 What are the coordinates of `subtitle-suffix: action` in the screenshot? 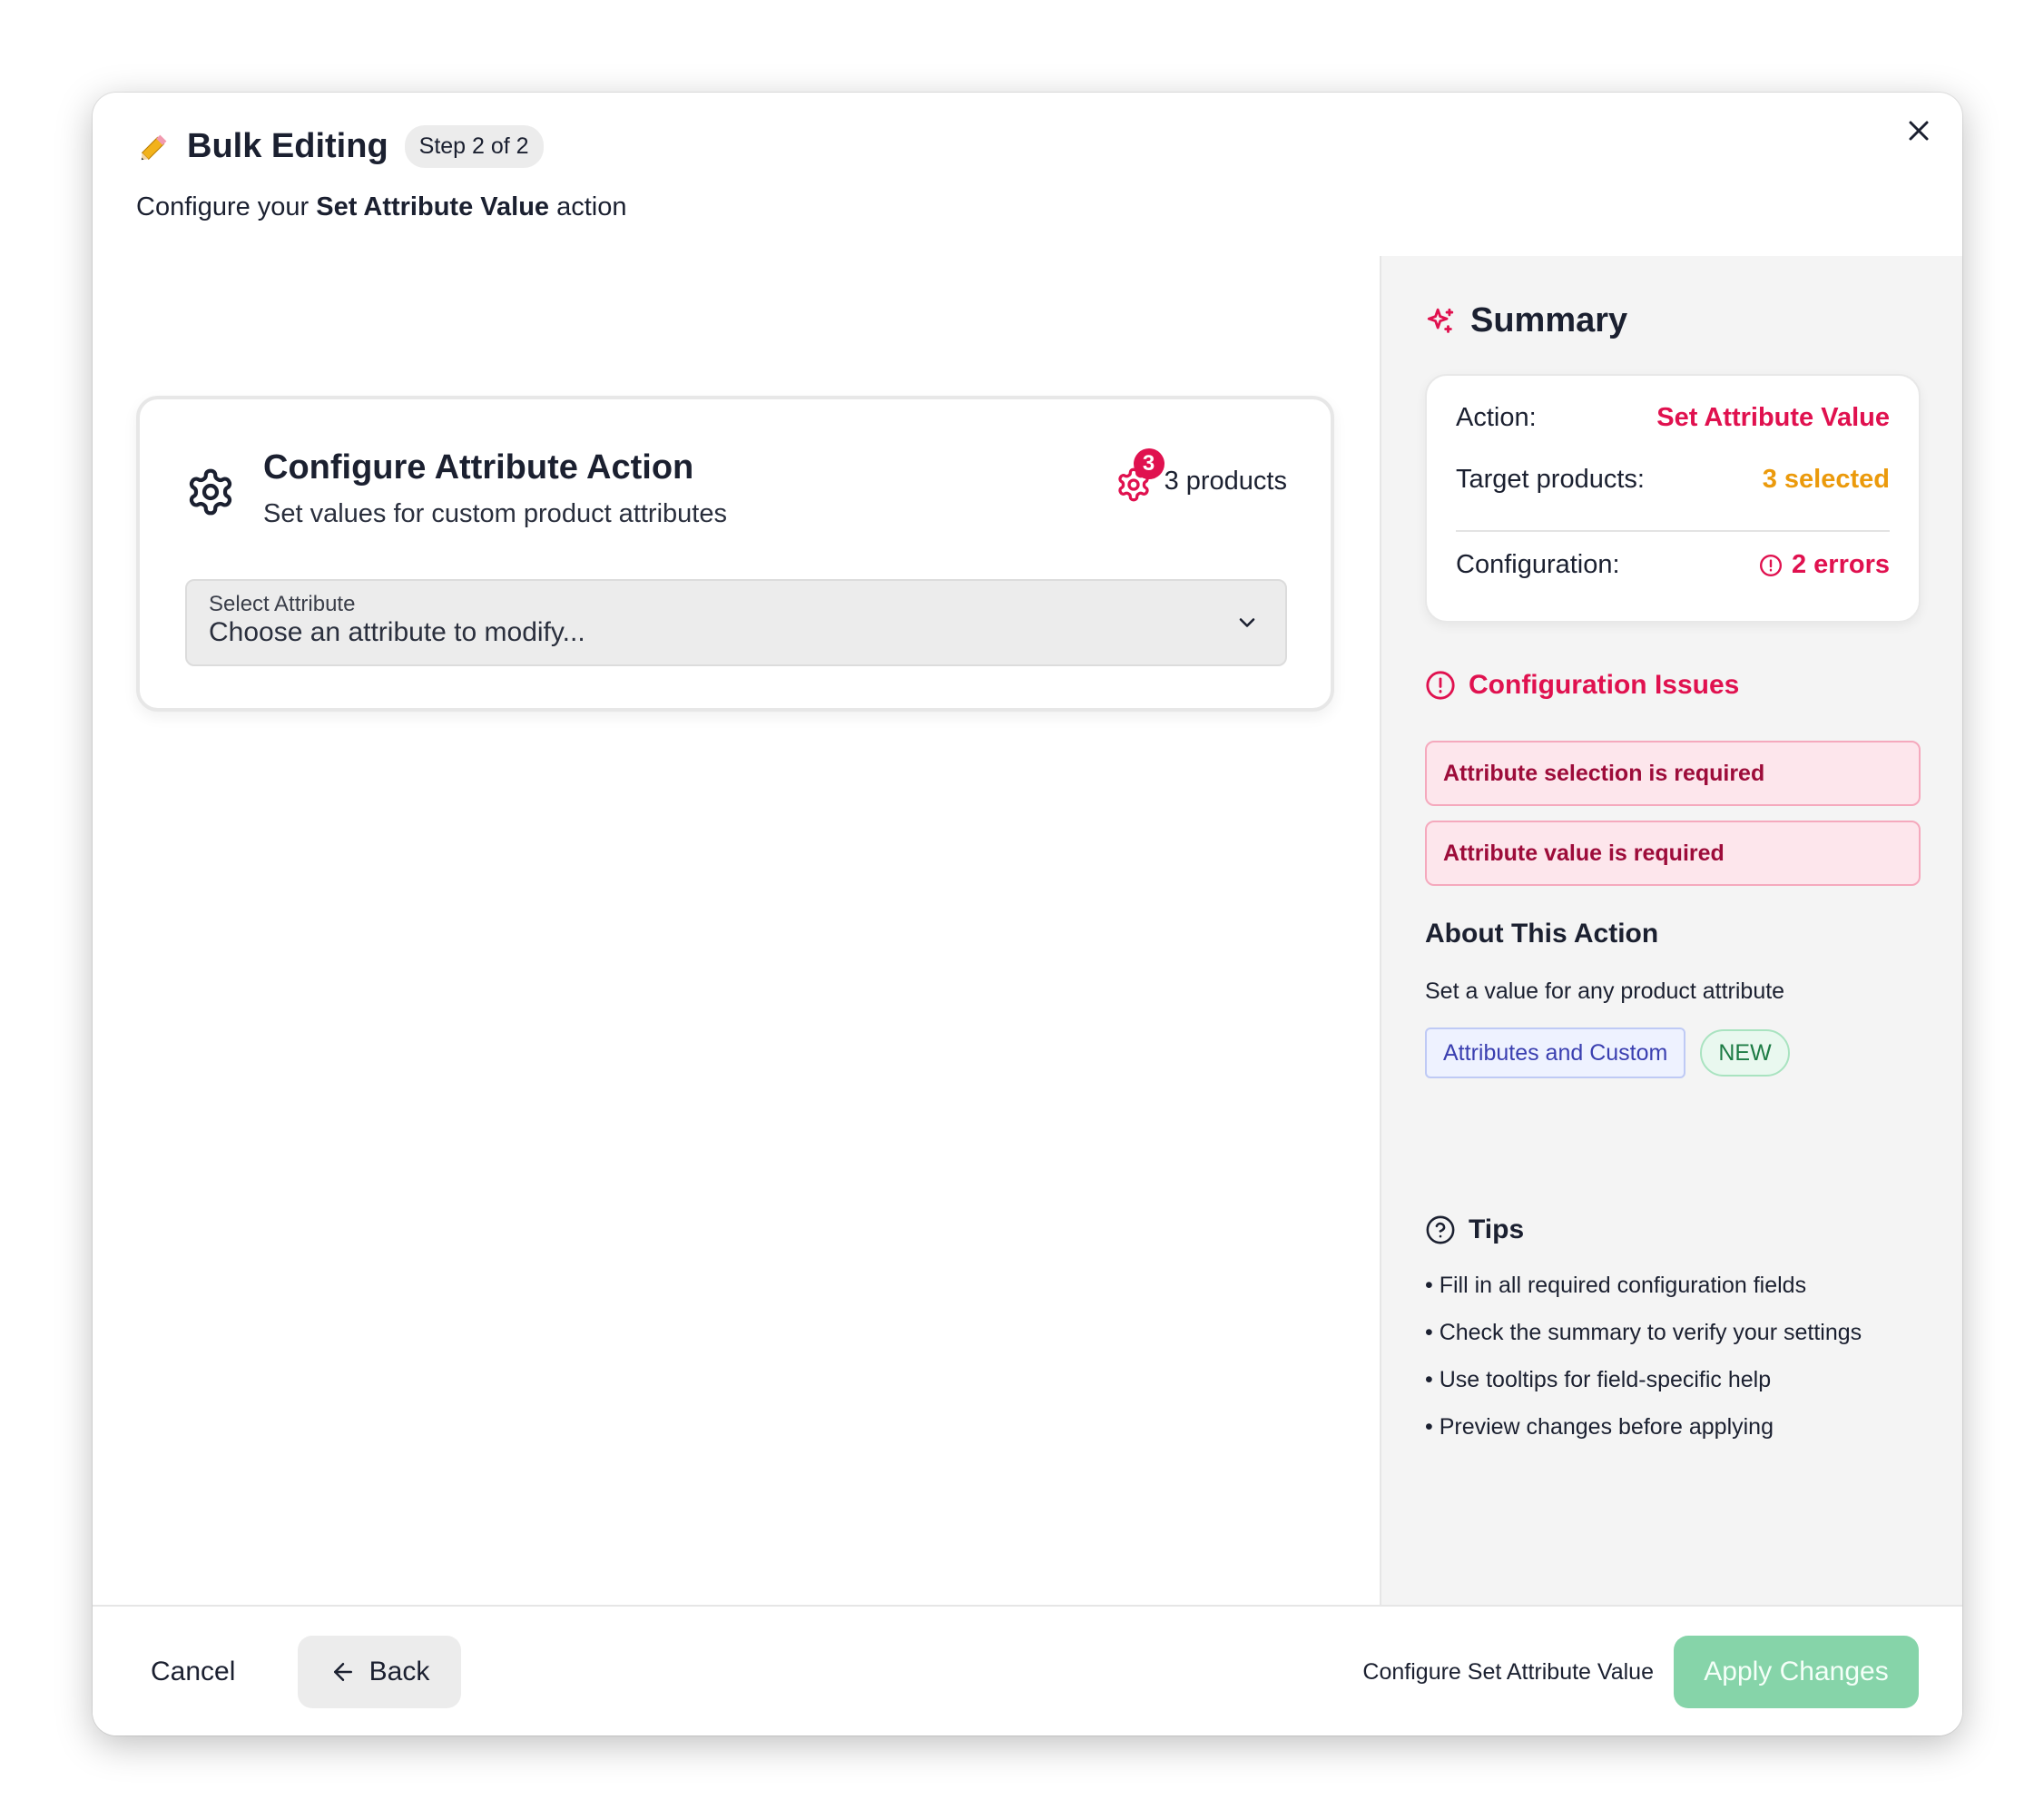 It's located at (588, 206).